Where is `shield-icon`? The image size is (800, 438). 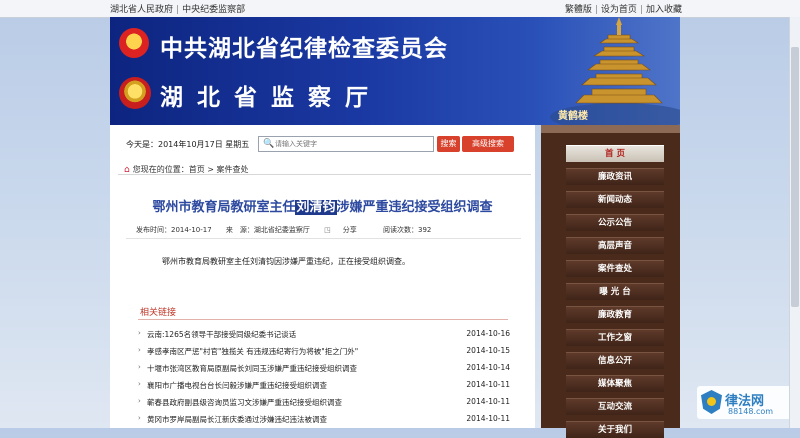 shield-icon is located at coordinates (711, 402).